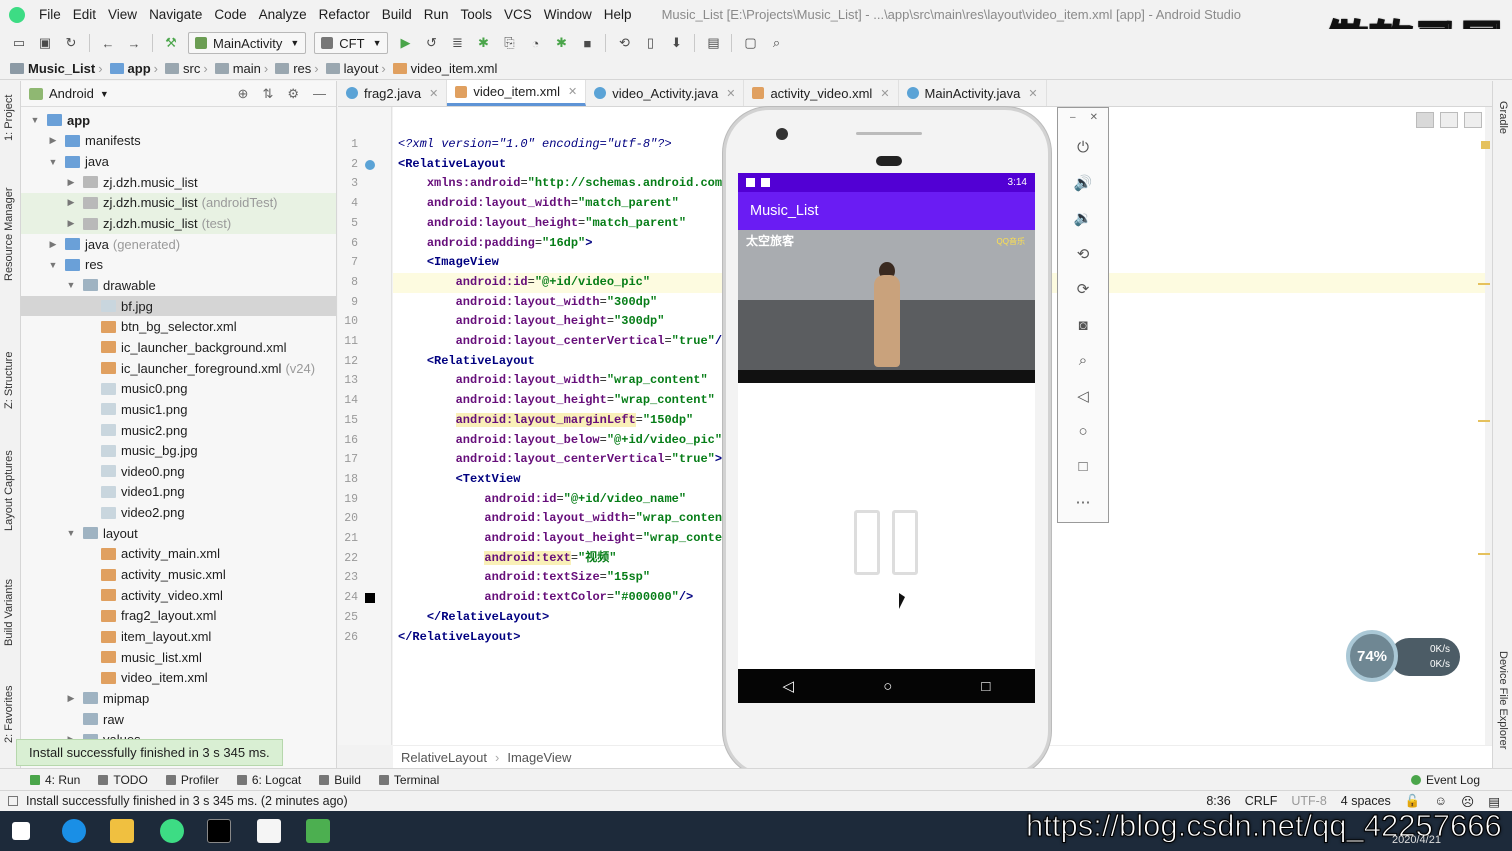 This screenshot has width=1512, height=851. Describe the element at coordinates (344, 14) in the screenshot. I see `menu-refactor: Refactor` at that location.